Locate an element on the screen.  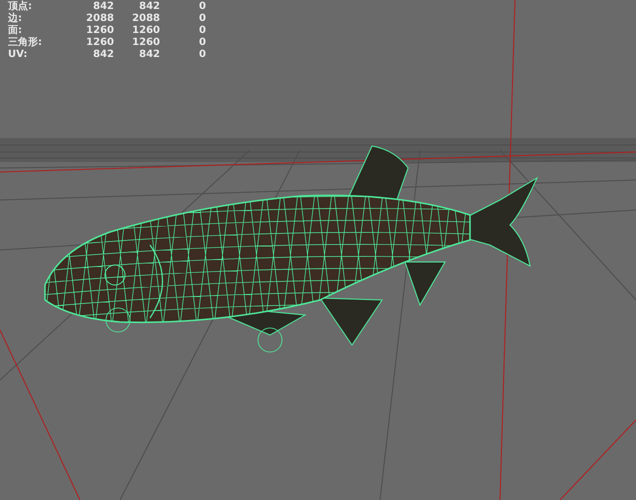
stat-label: UV: is located at coordinates (18, 54).